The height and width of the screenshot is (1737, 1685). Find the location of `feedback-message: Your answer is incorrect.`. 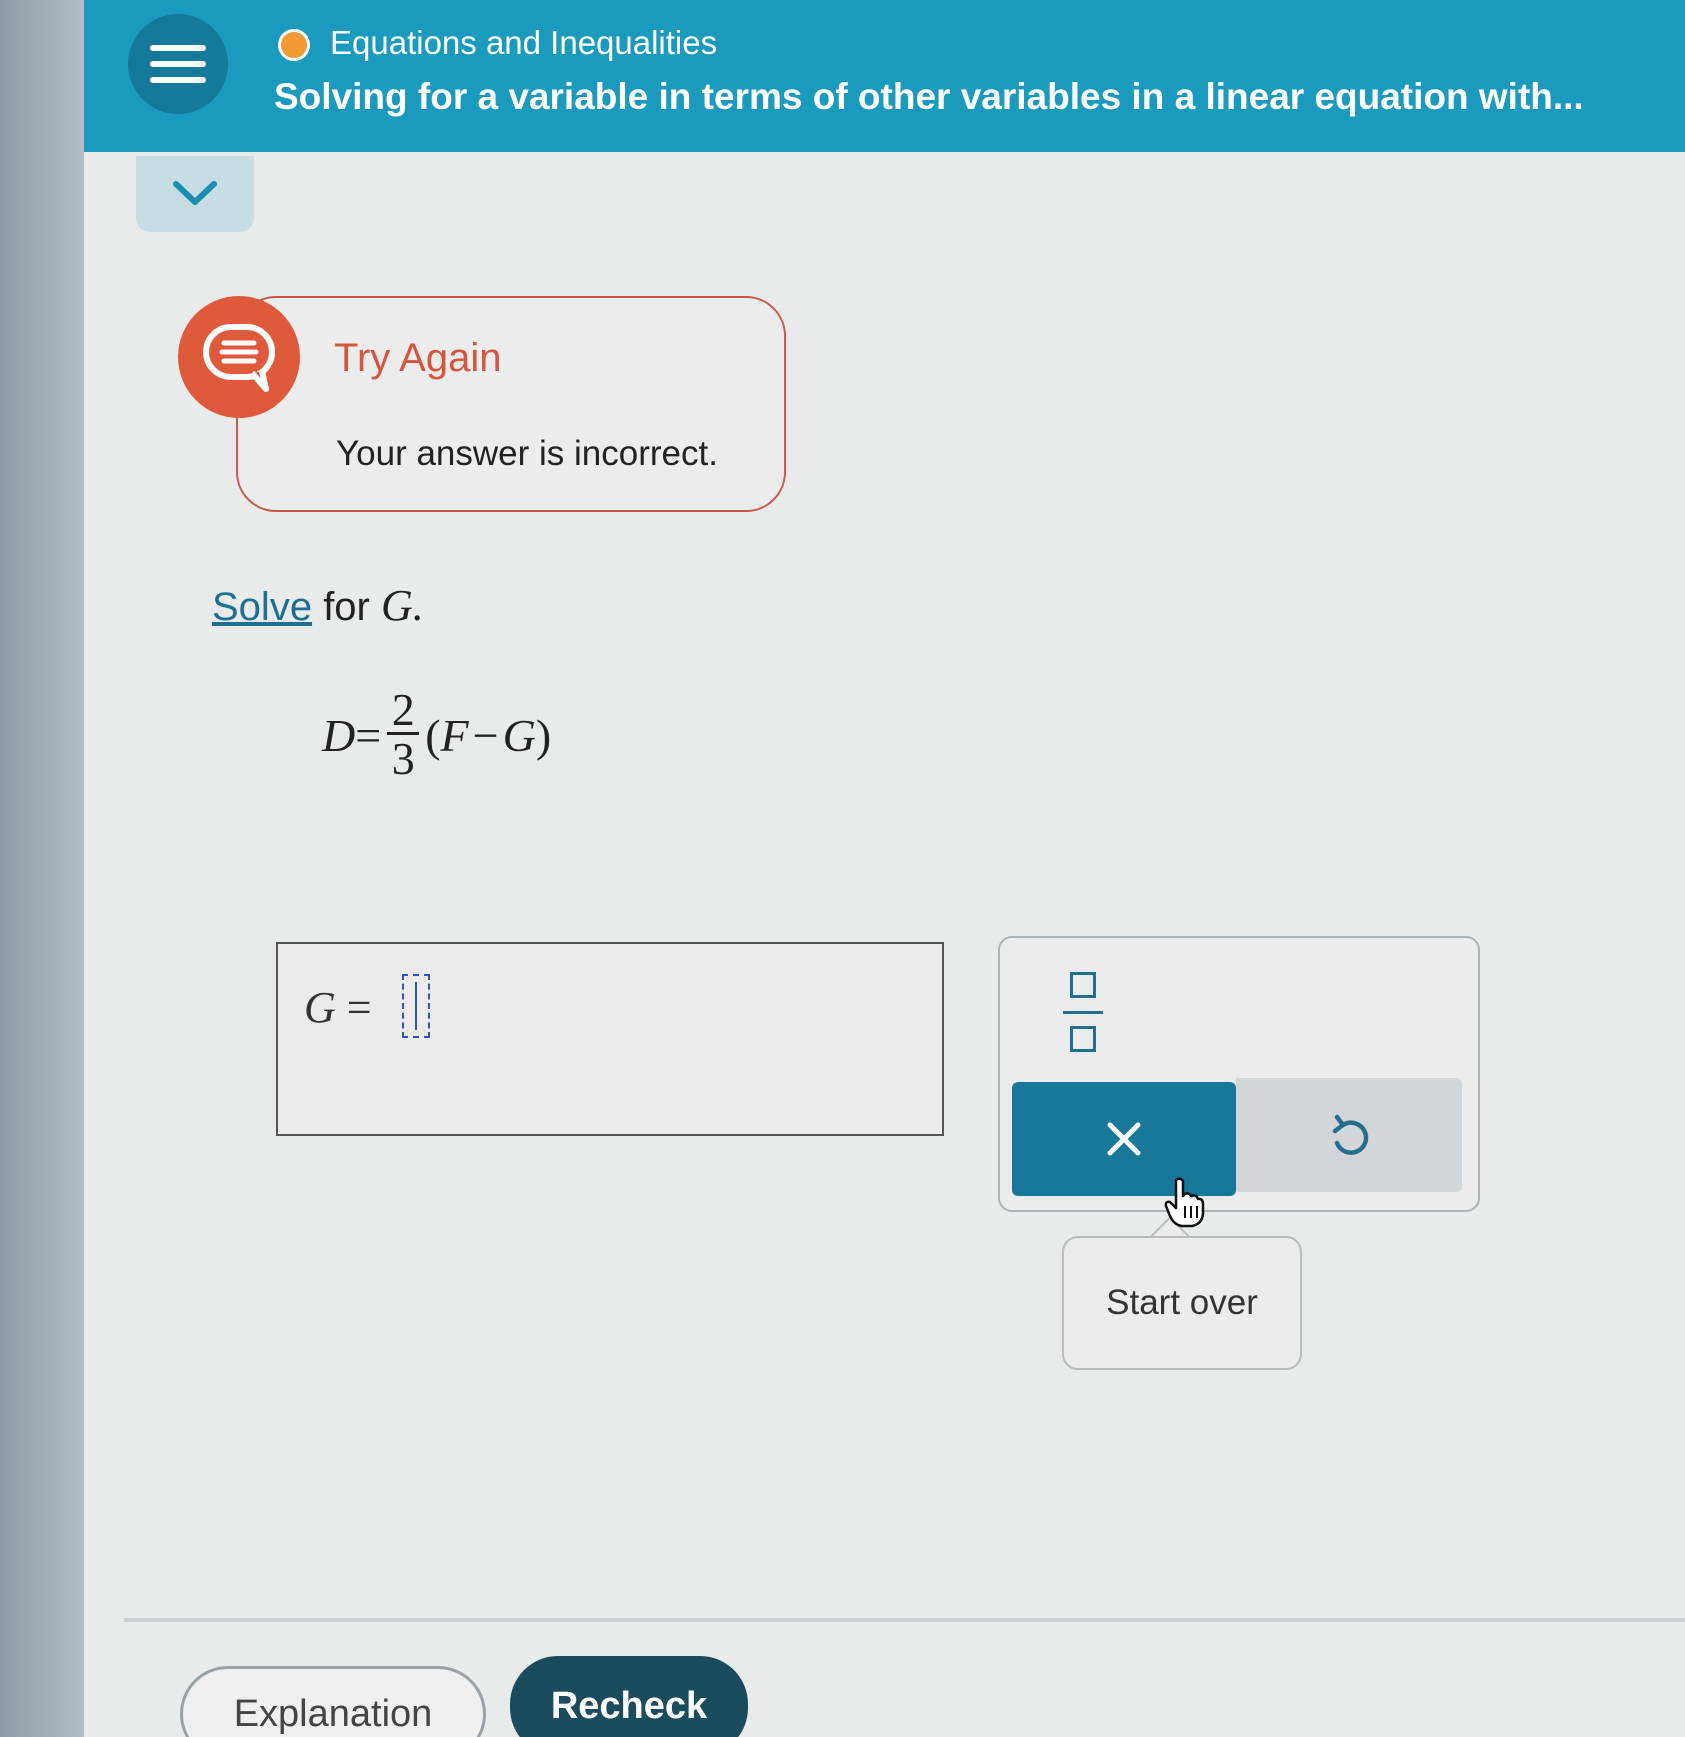

feedback-message: Your answer is incorrect. is located at coordinates (527, 453).